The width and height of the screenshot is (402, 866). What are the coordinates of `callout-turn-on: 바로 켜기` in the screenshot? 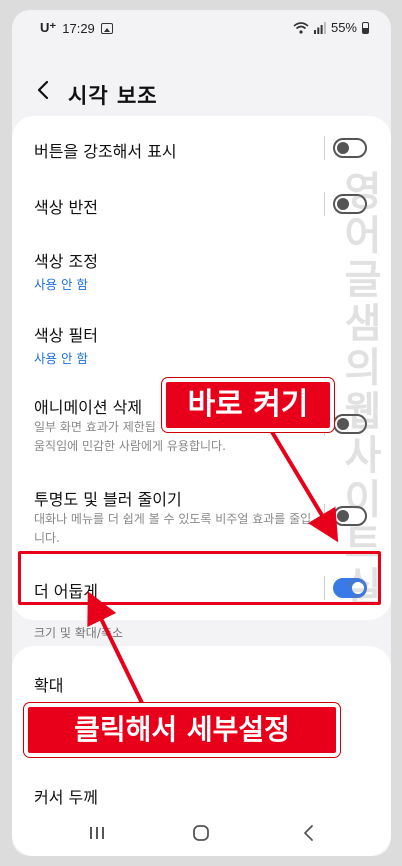 It's located at (248, 405).